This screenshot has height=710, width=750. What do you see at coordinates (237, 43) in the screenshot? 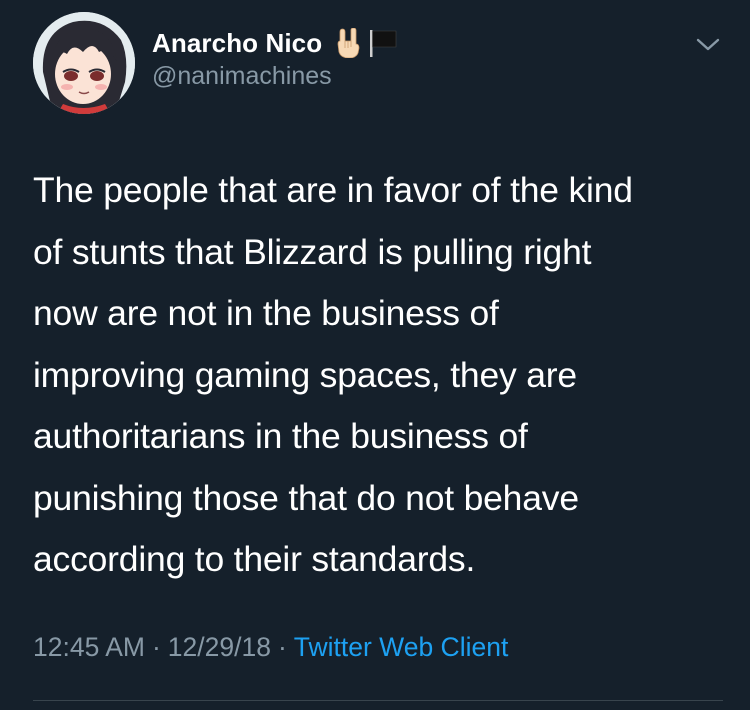
I see `display-name: Anarcho Nico` at bounding box center [237, 43].